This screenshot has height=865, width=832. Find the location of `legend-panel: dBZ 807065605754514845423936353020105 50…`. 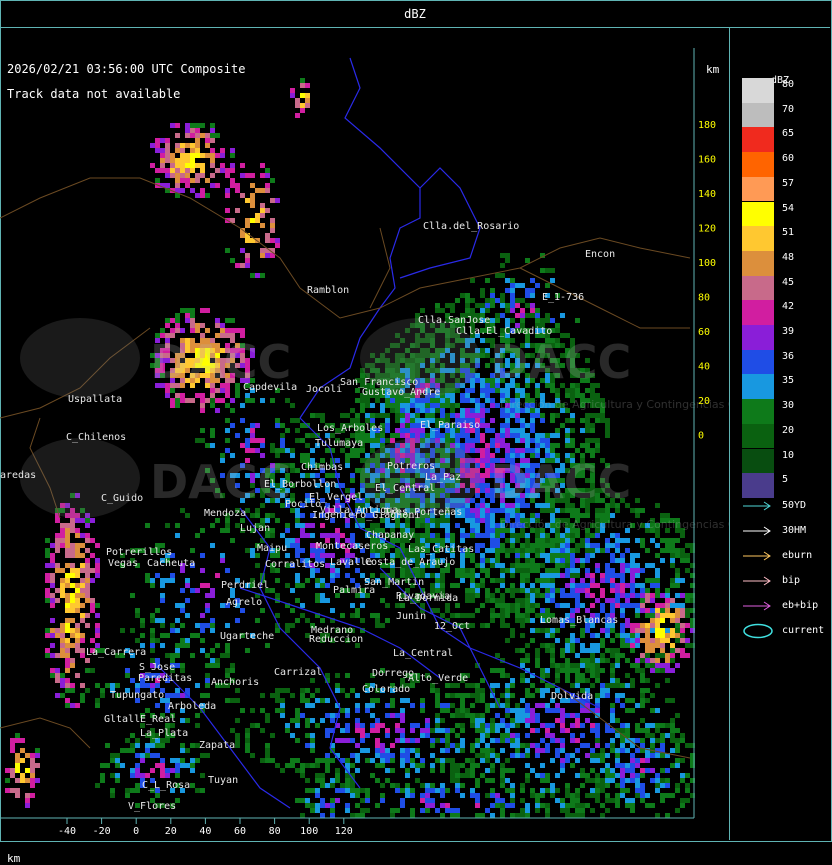

legend-panel: dBZ 807065605754514845423936353020105 50… is located at coordinates (780, 434).